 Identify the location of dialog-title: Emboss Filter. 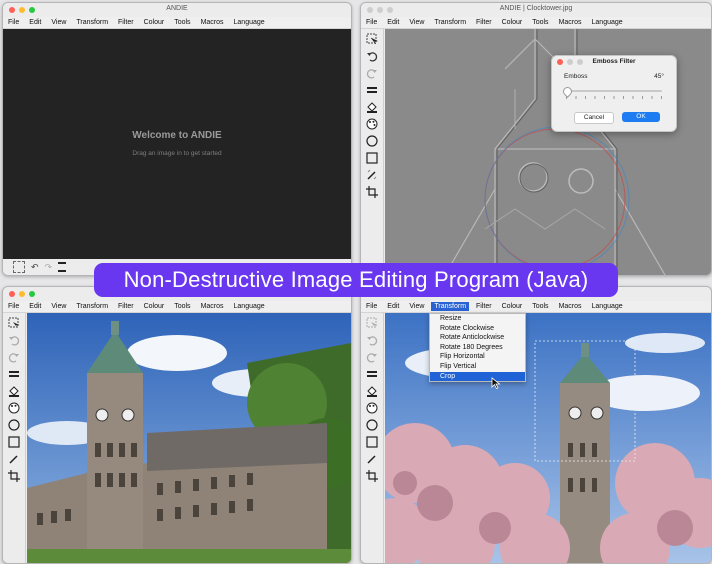
(614, 61).